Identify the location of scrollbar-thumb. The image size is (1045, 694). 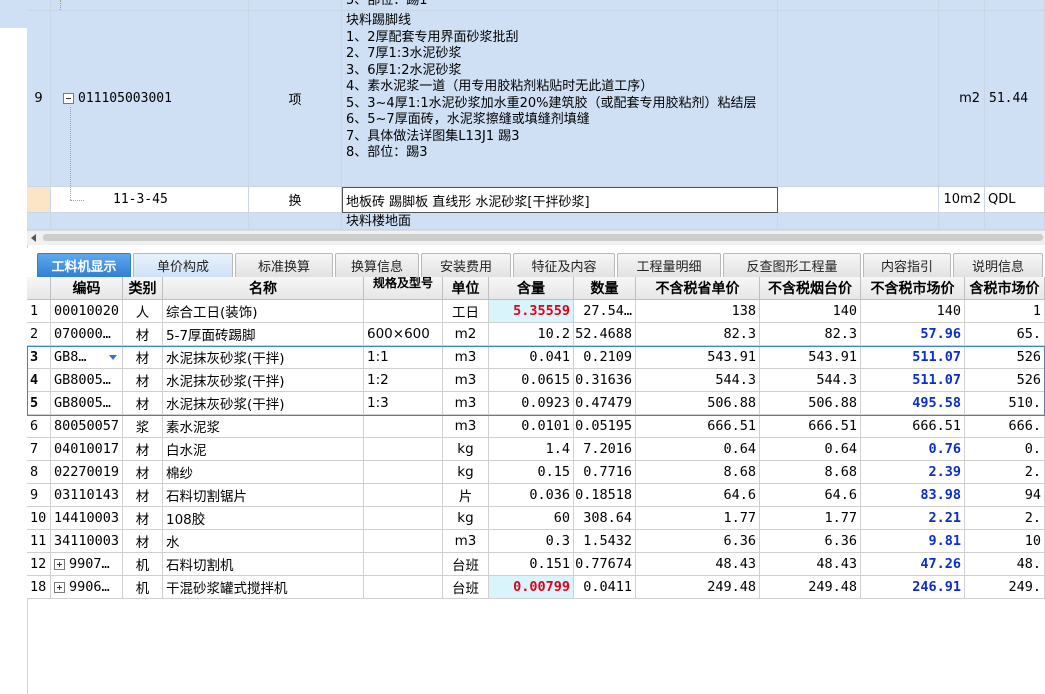
(543, 237).